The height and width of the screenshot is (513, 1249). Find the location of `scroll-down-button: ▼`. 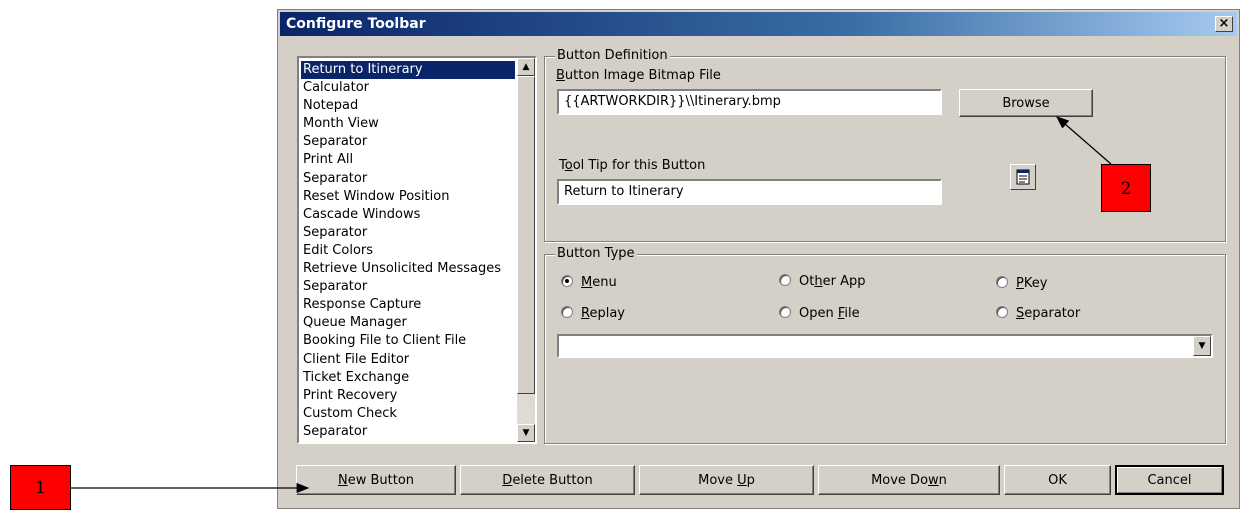

scroll-down-button: ▼ is located at coordinates (526, 433).